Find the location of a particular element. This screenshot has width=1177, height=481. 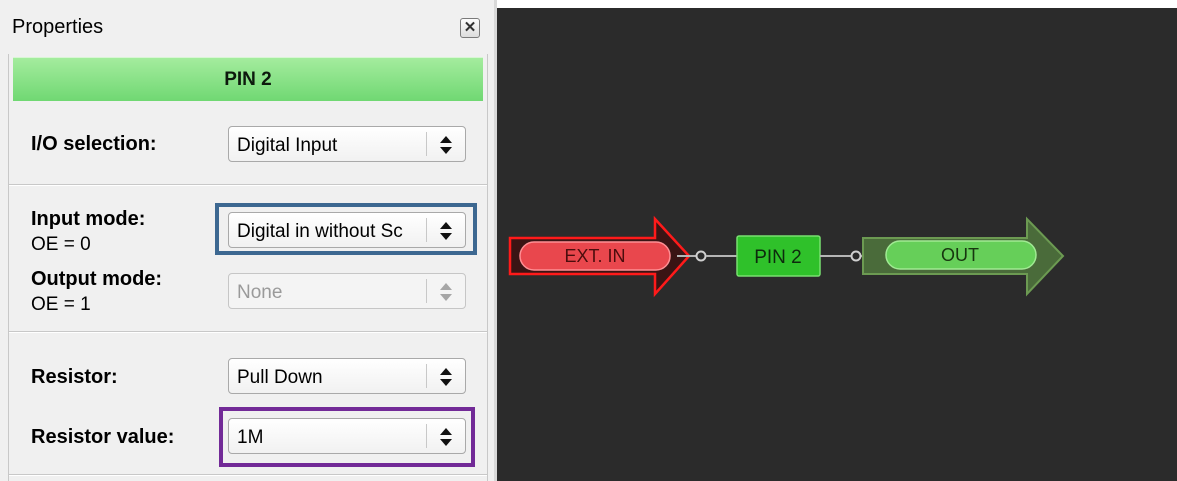

input-mode-label: Input mode: is located at coordinates (88, 219).